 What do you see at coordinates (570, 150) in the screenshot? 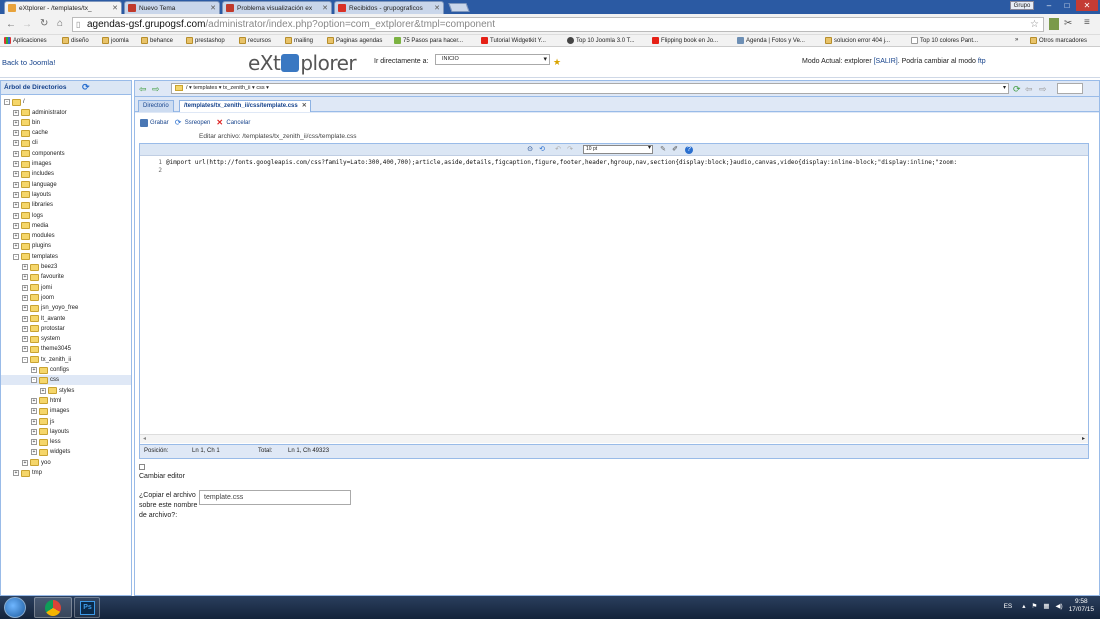
I see `redo-icon: ↷` at bounding box center [570, 150].